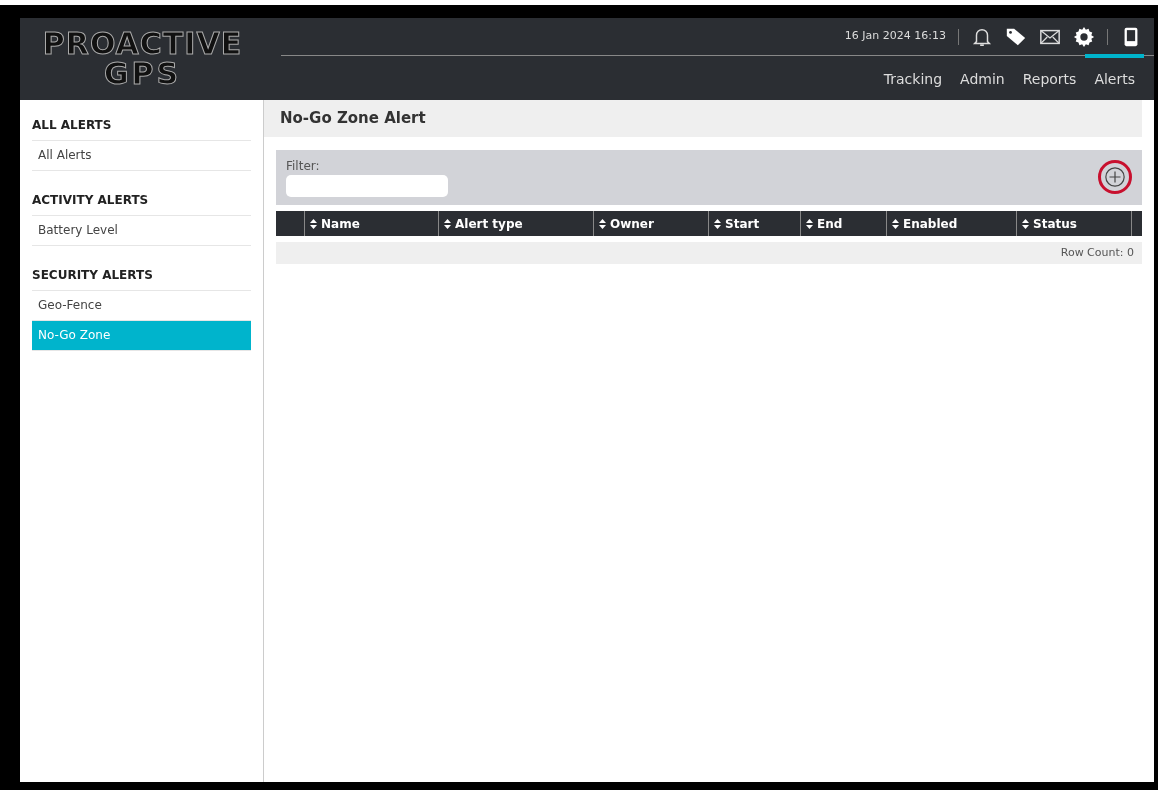  What do you see at coordinates (742, 223) in the screenshot?
I see `column-header: Start` at bounding box center [742, 223].